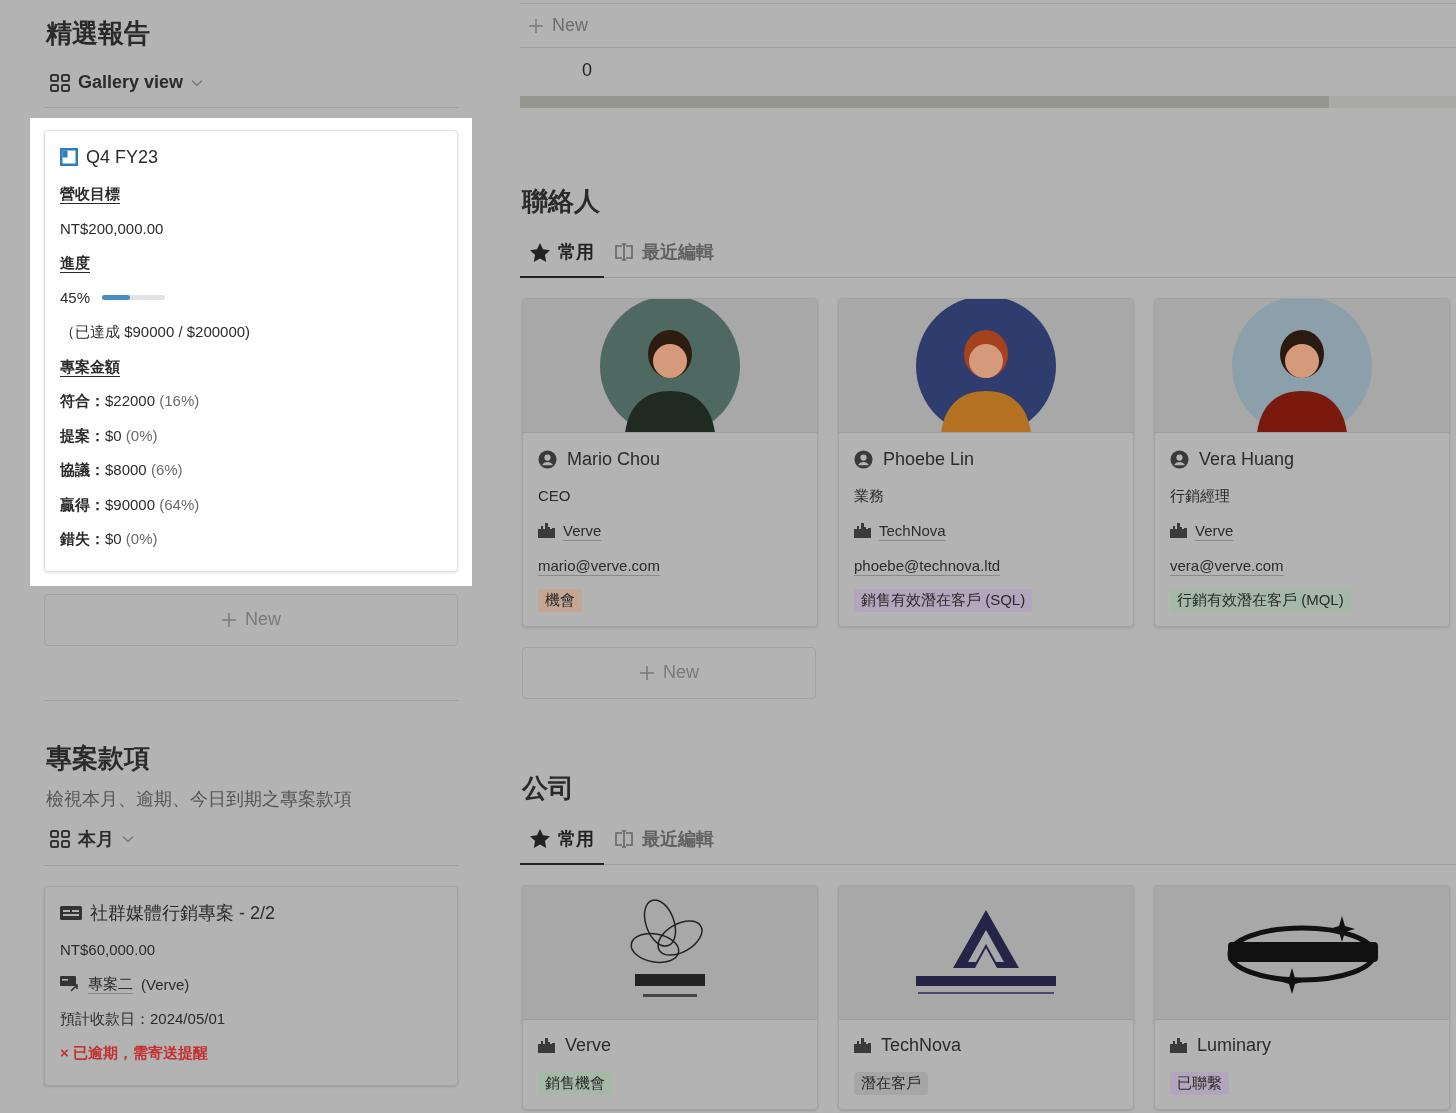 This screenshot has height=1113, width=1456. Describe the element at coordinates (891, 1083) in the screenshot. I see `status-tag: 潛在客戶` at that location.